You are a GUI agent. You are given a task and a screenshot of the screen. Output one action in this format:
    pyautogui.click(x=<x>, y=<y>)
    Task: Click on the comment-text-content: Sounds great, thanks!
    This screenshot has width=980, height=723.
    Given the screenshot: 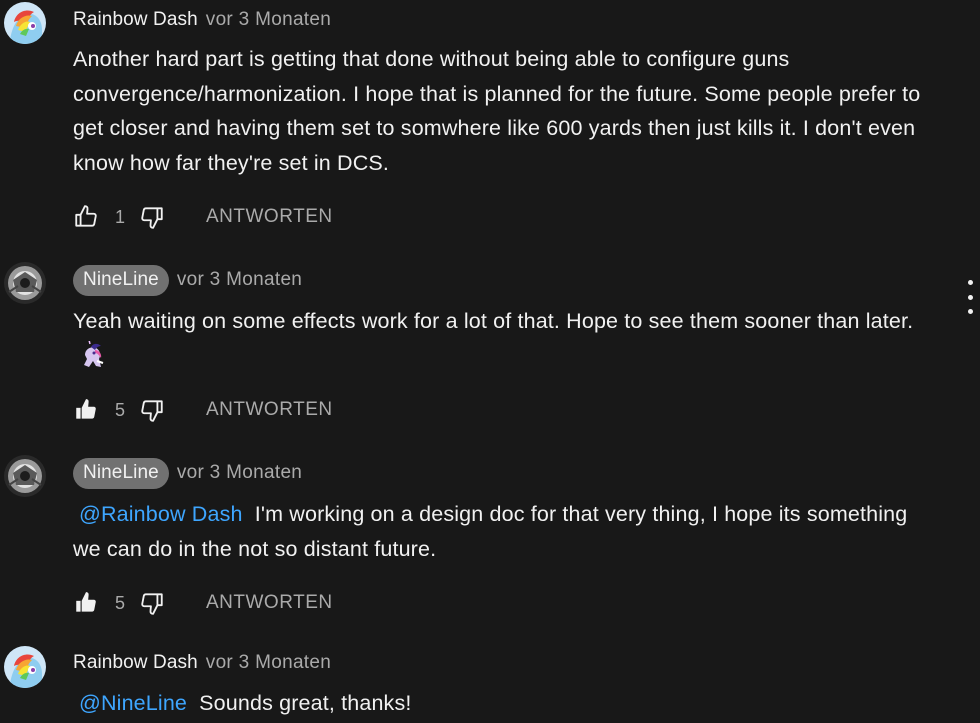 What is the action you would take?
    pyautogui.click(x=305, y=703)
    